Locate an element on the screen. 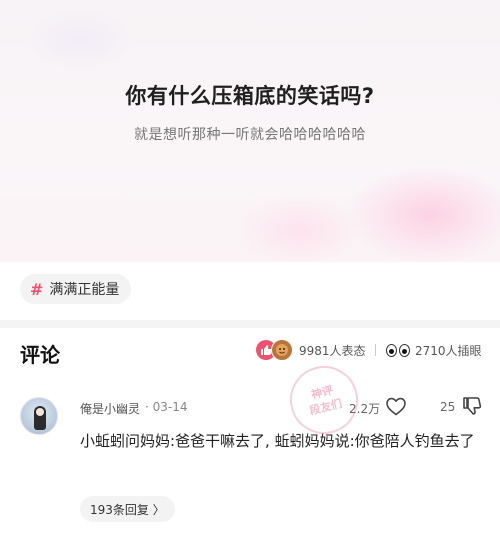 Image resolution: width=500 pixels, height=550 pixels. like-count: 2.2万 is located at coordinates (365, 409).